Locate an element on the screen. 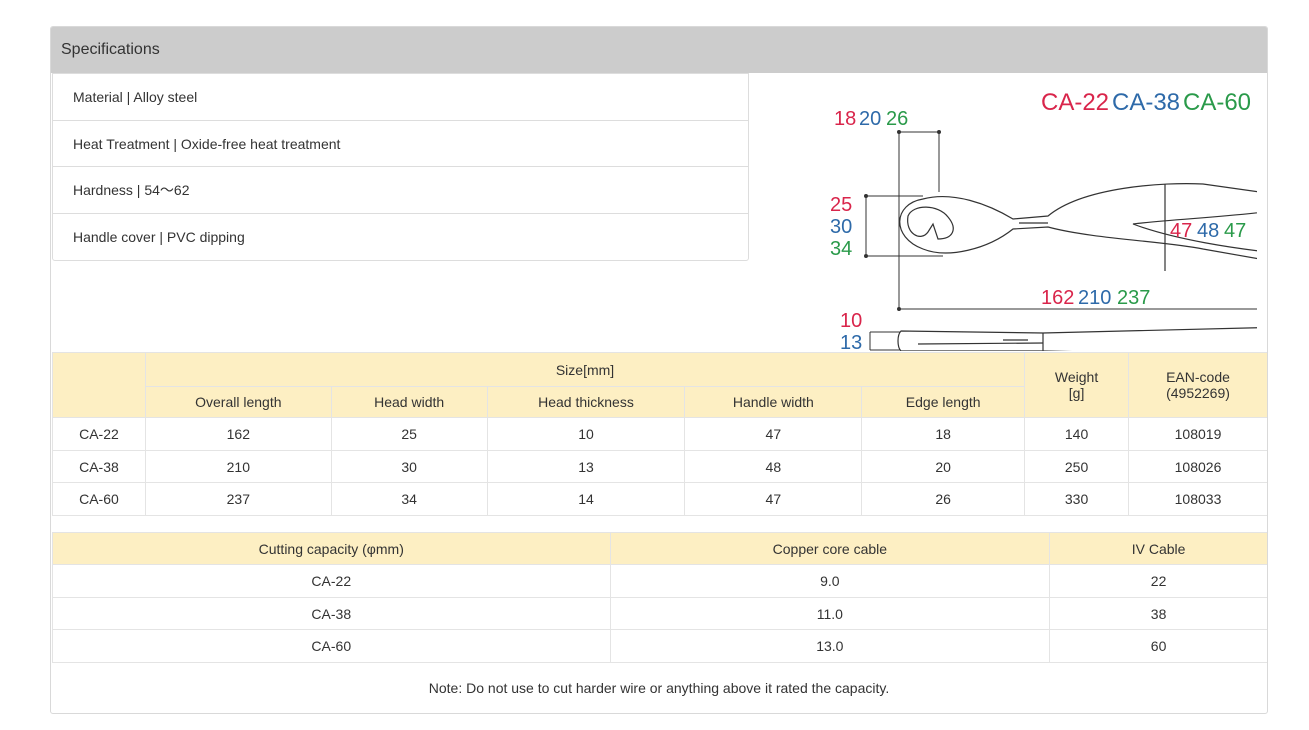 The image size is (1309, 730). column-header-handle-width: Handle width is located at coordinates (773, 402).